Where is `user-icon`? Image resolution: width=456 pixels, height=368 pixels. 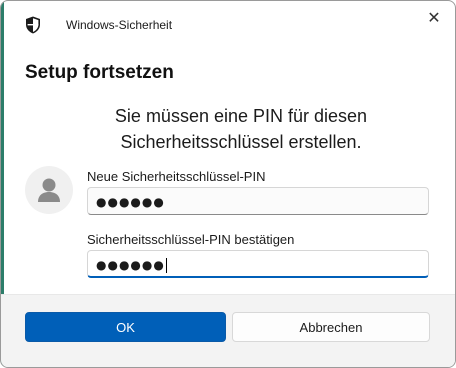
user-icon is located at coordinates (49, 190).